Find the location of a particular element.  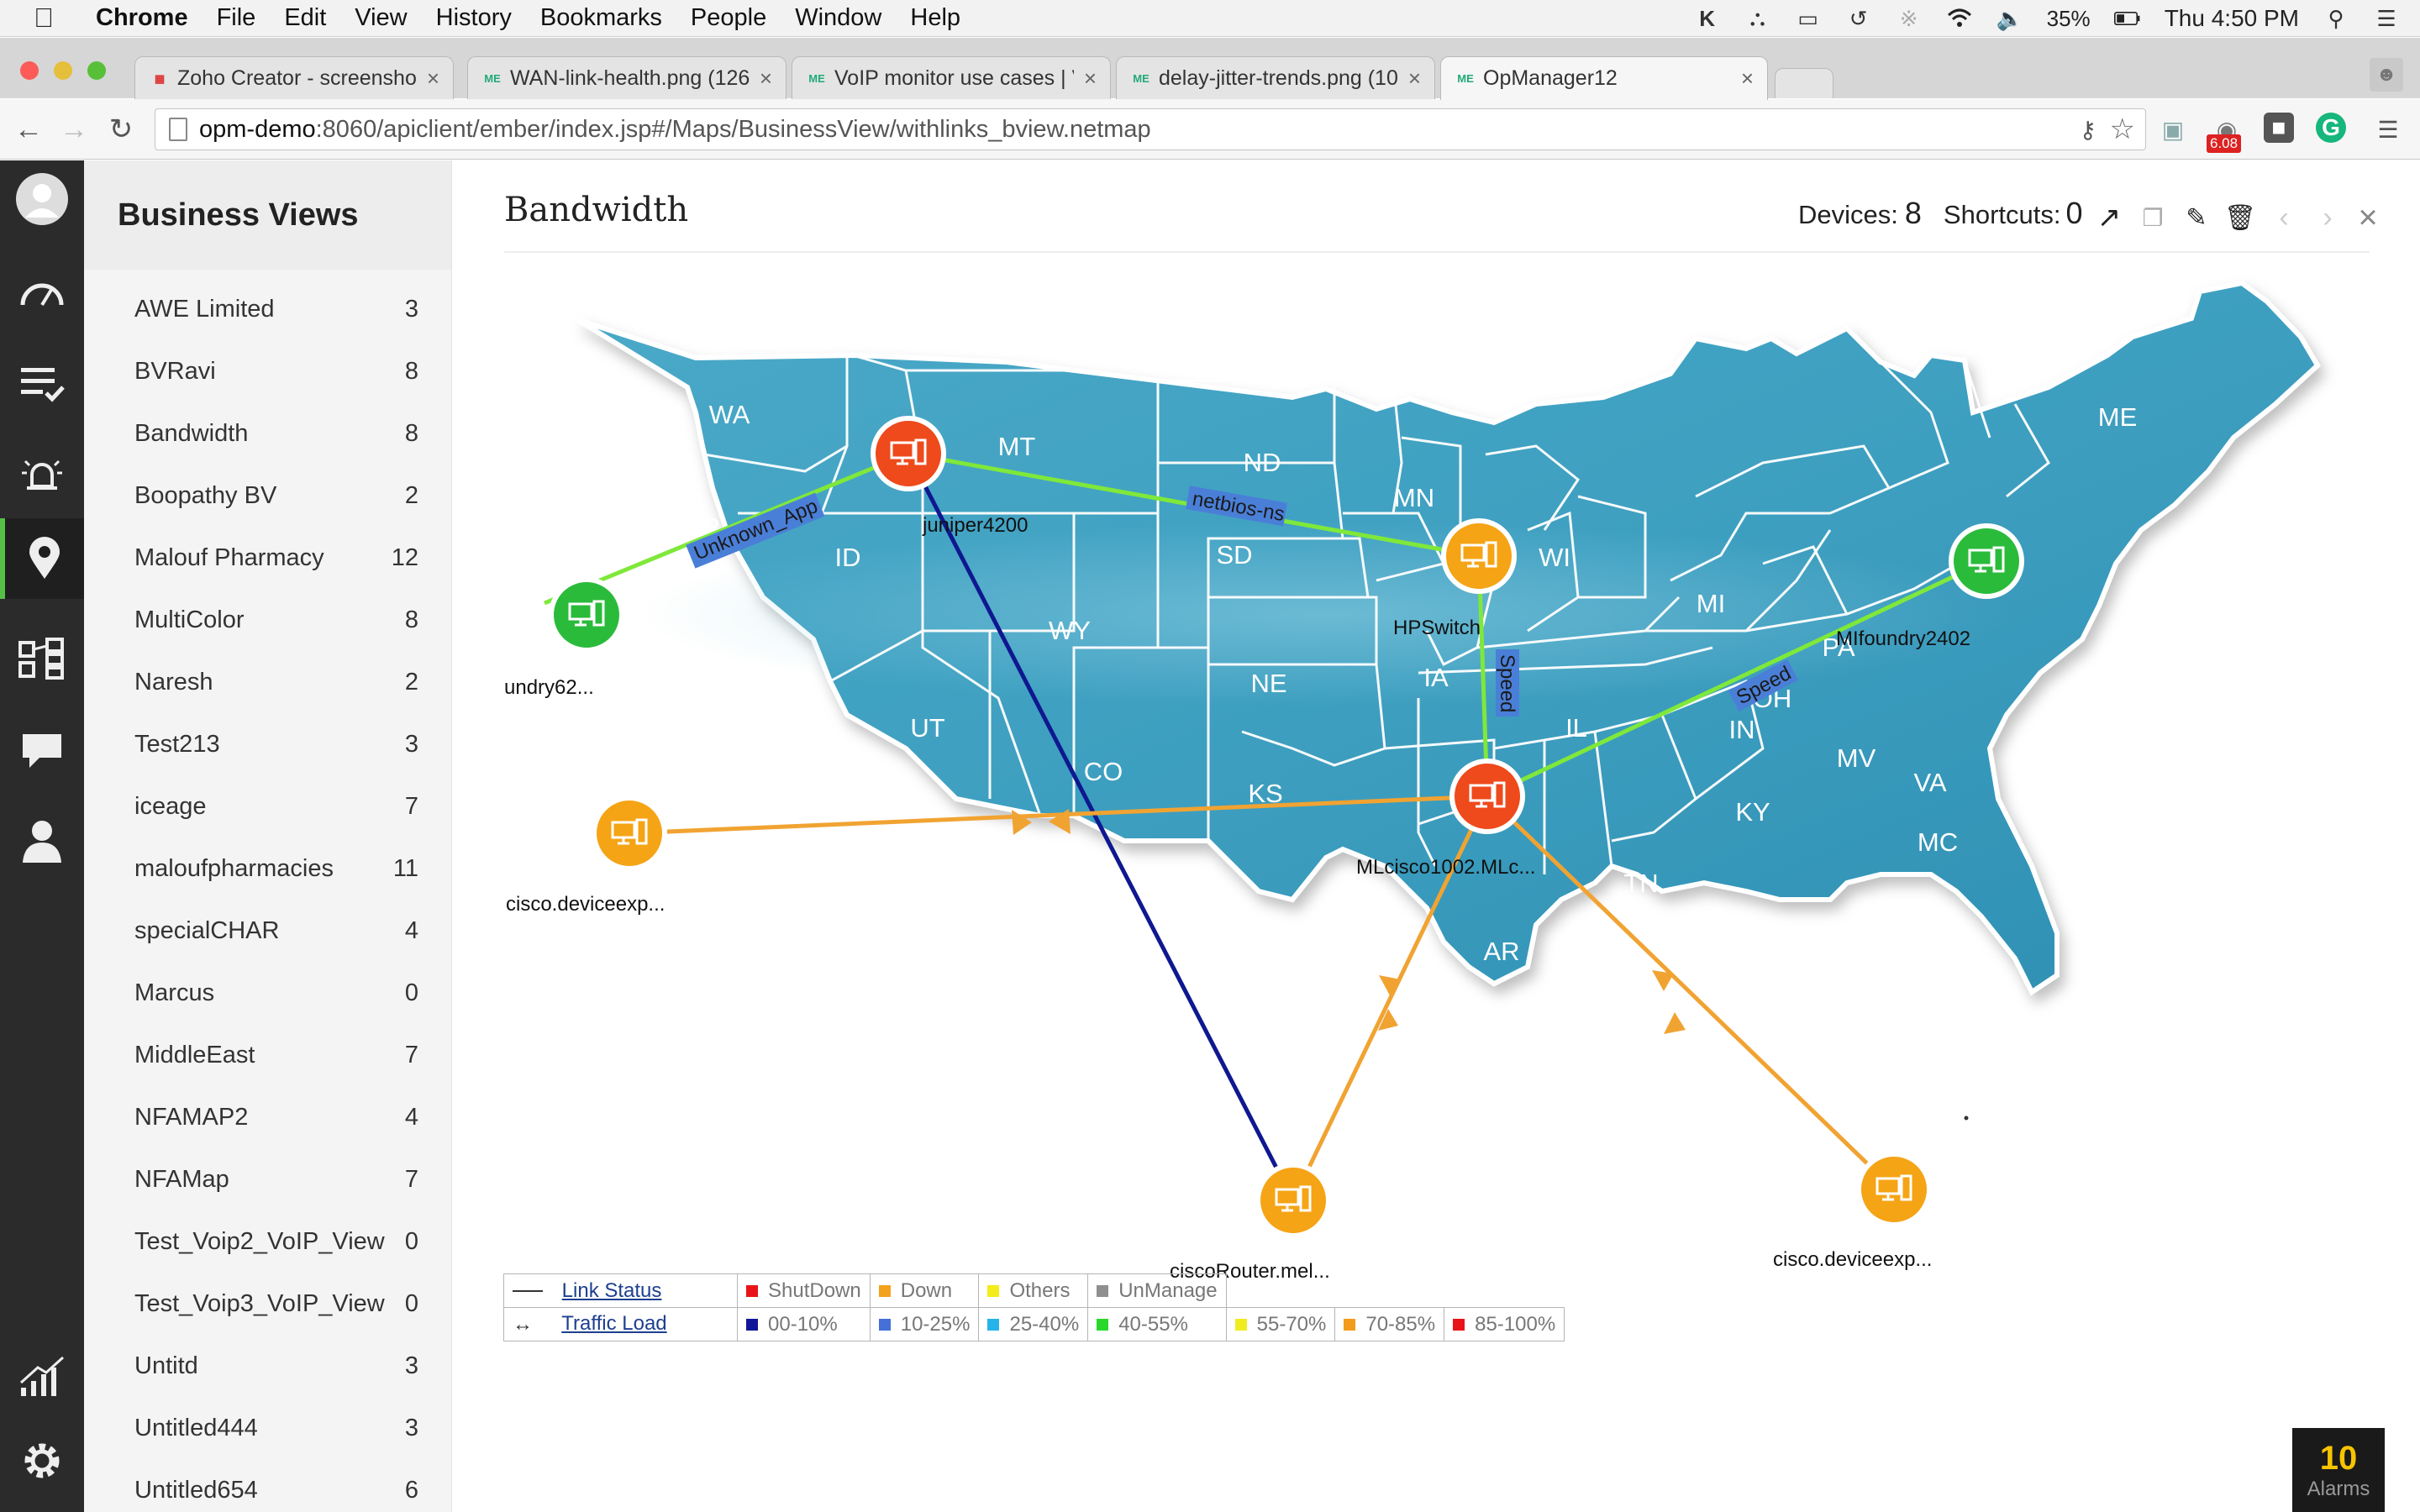

chat-icon is located at coordinates (42, 750).